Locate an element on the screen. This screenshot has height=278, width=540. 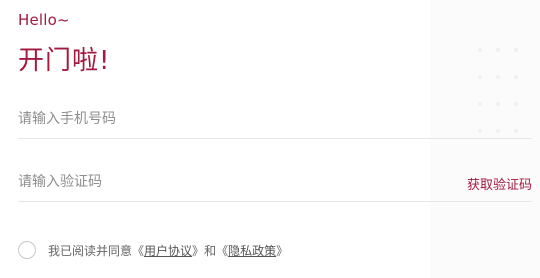
verification-code-input is located at coordinates (228, 182).